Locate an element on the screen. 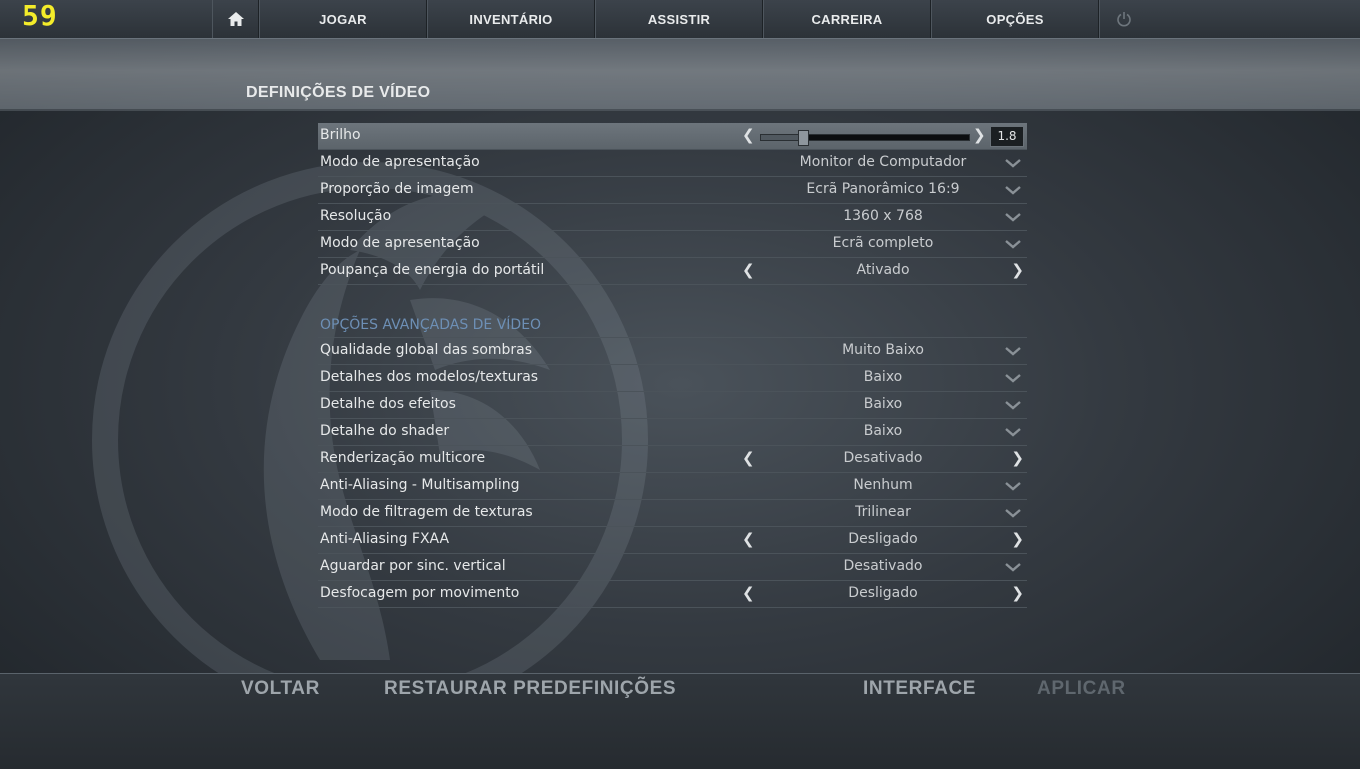 This screenshot has height=769, width=1360. setting-row: Poupança de energia do portátil Ativado ❮ ❯ is located at coordinates (672, 271).